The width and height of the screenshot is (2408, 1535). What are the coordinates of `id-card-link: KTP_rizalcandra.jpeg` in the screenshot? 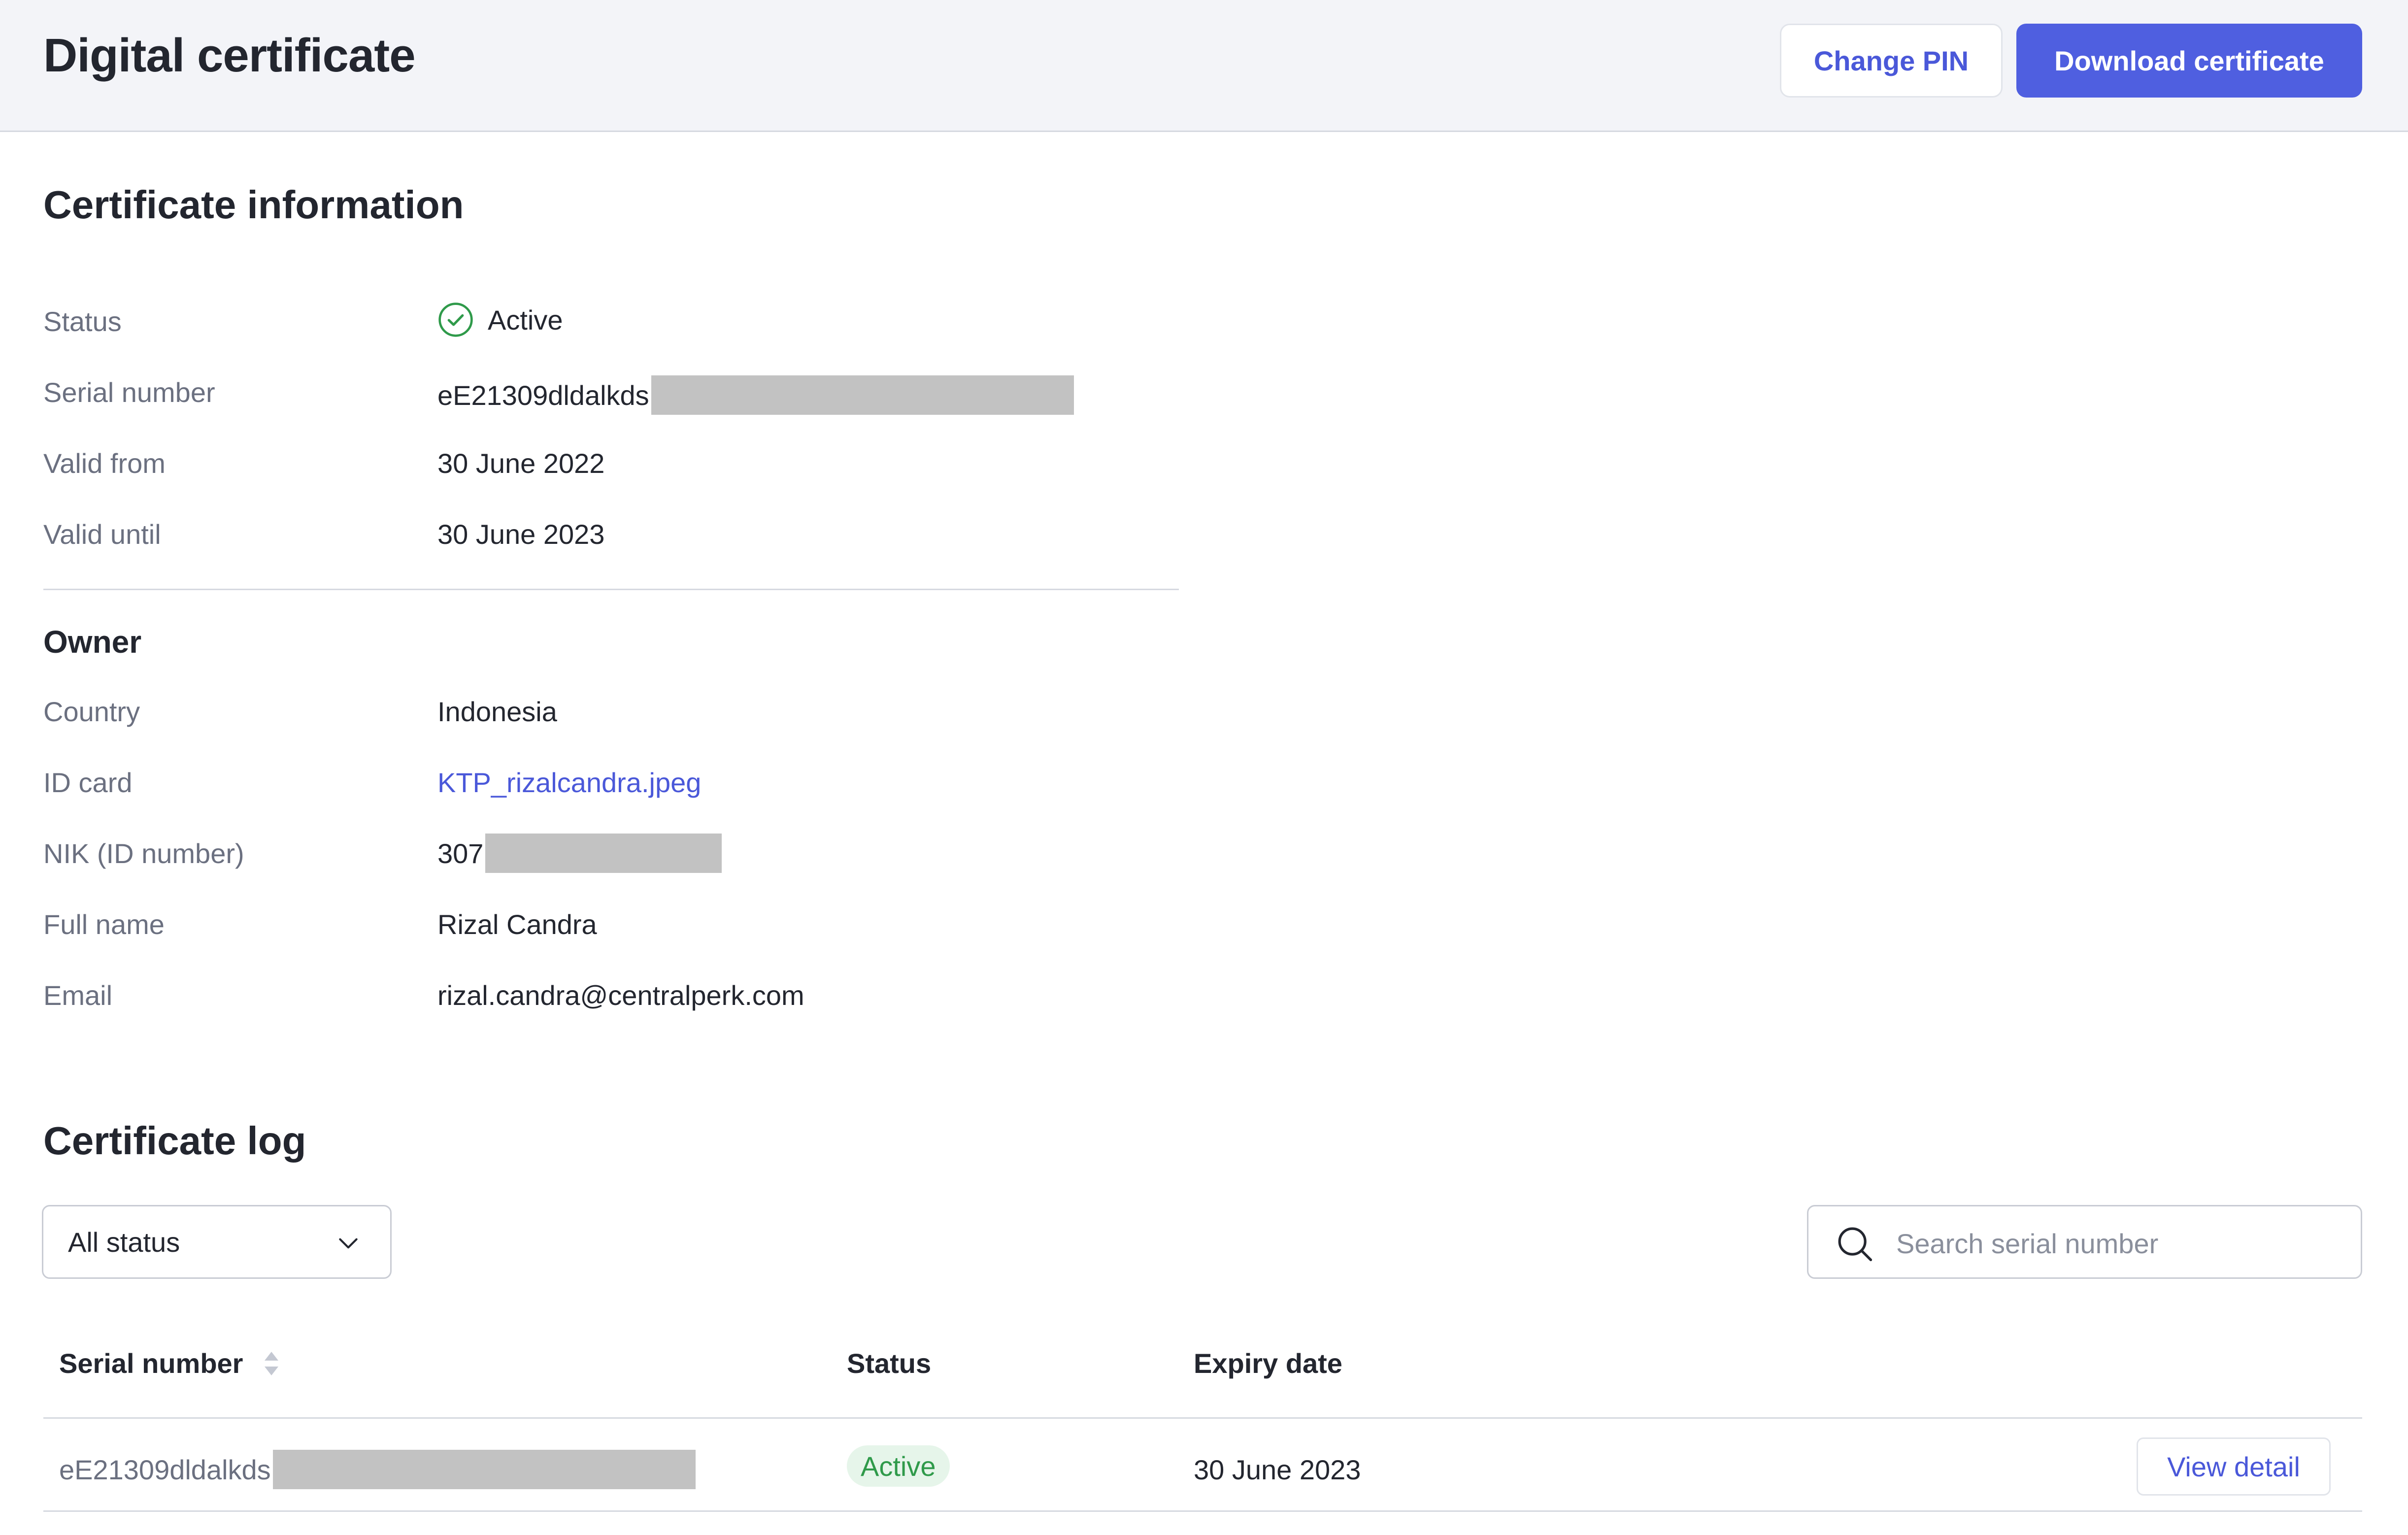 It's located at (569, 783).